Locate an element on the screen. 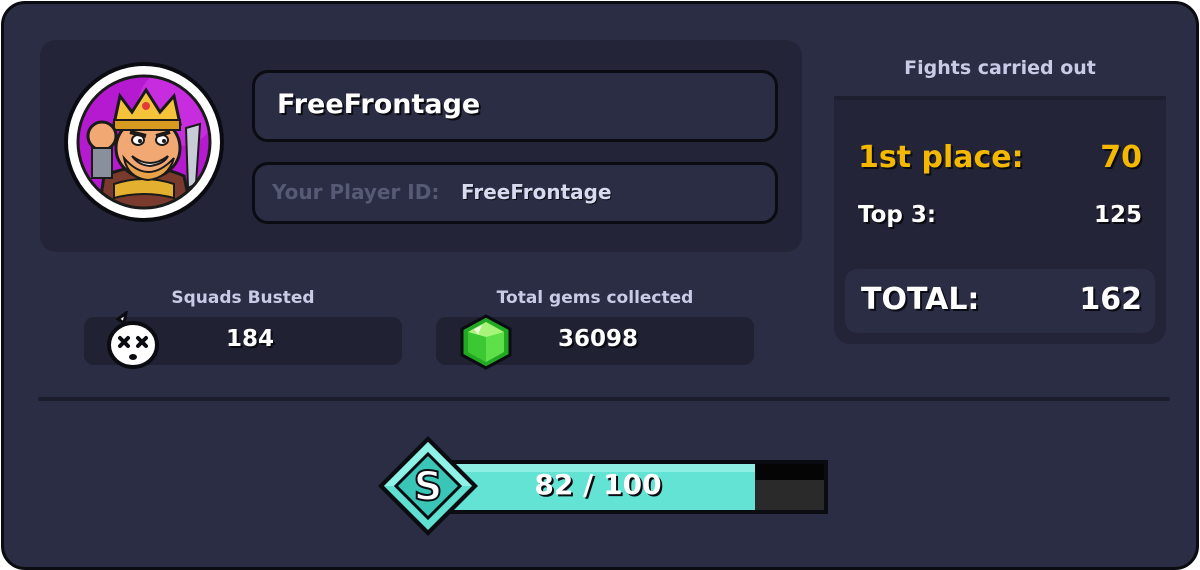 This screenshot has width=1200, height=570. top3-value: 125 is located at coordinates (1117, 215).